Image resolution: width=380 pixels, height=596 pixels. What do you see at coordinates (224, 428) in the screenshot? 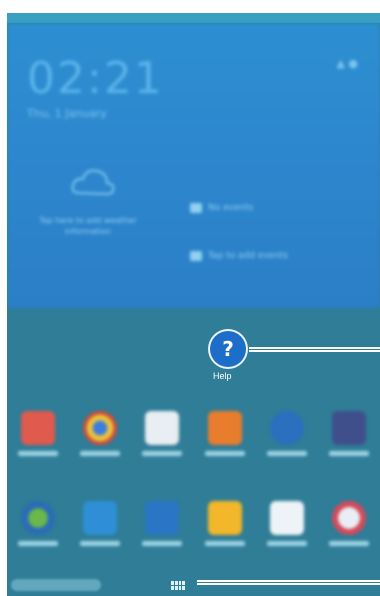
I see `contacts-icon` at bounding box center [224, 428].